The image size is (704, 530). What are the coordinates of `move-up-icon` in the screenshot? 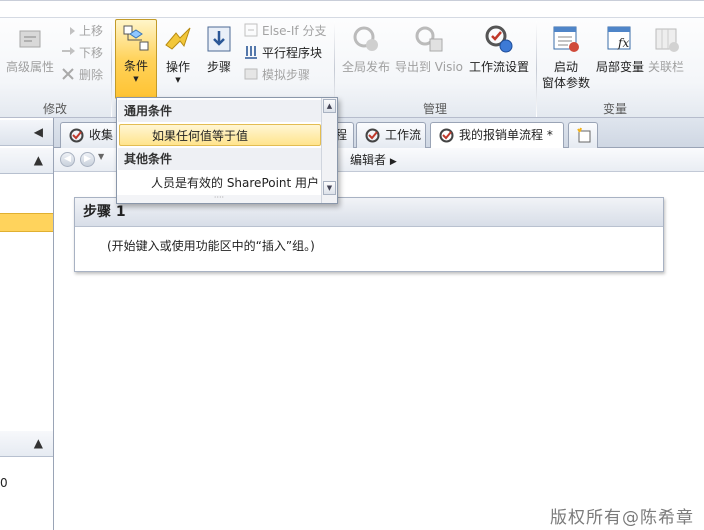 It's located at (68, 31).